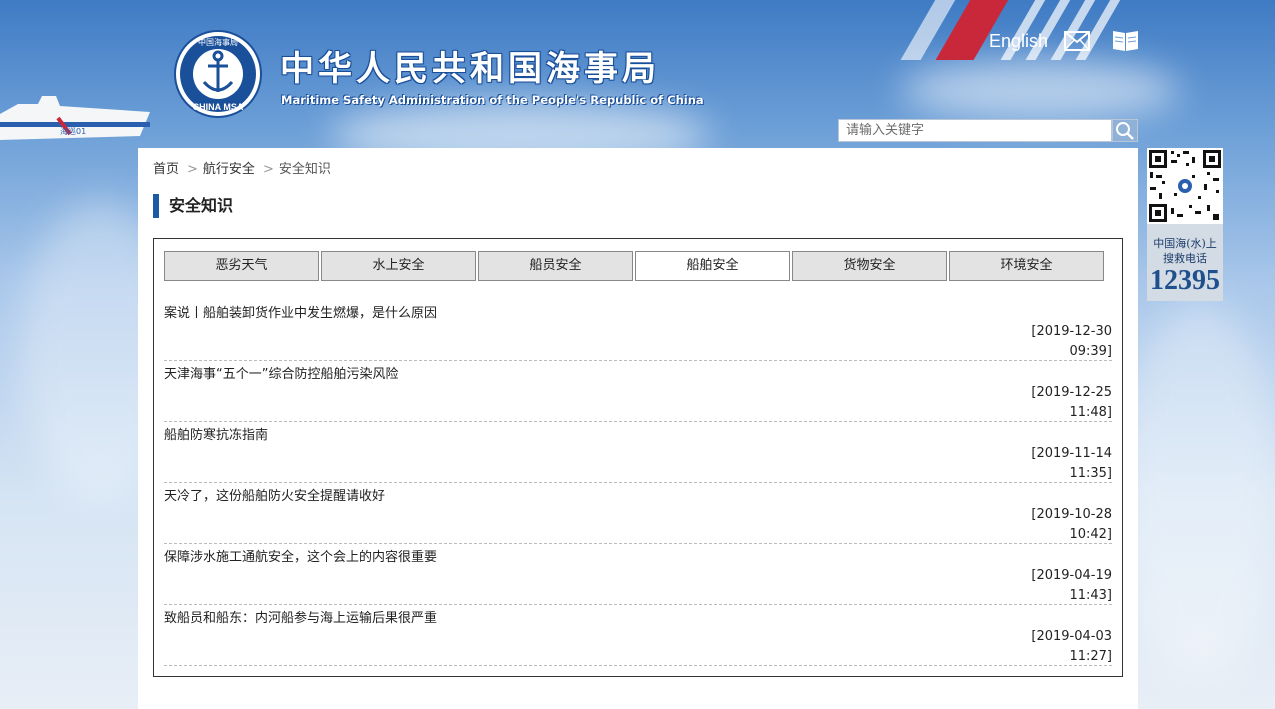  Describe the element at coordinates (1071, 463) in the screenshot. I see `news-date: [2019-11-14 11:35]` at that location.